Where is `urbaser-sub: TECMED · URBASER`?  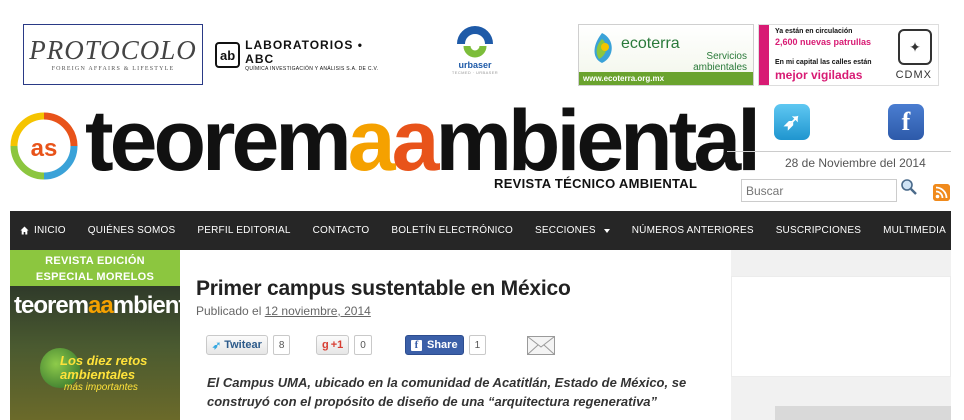 urbaser-sub: TECMED · URBASER is located at coordinates (475, 72).